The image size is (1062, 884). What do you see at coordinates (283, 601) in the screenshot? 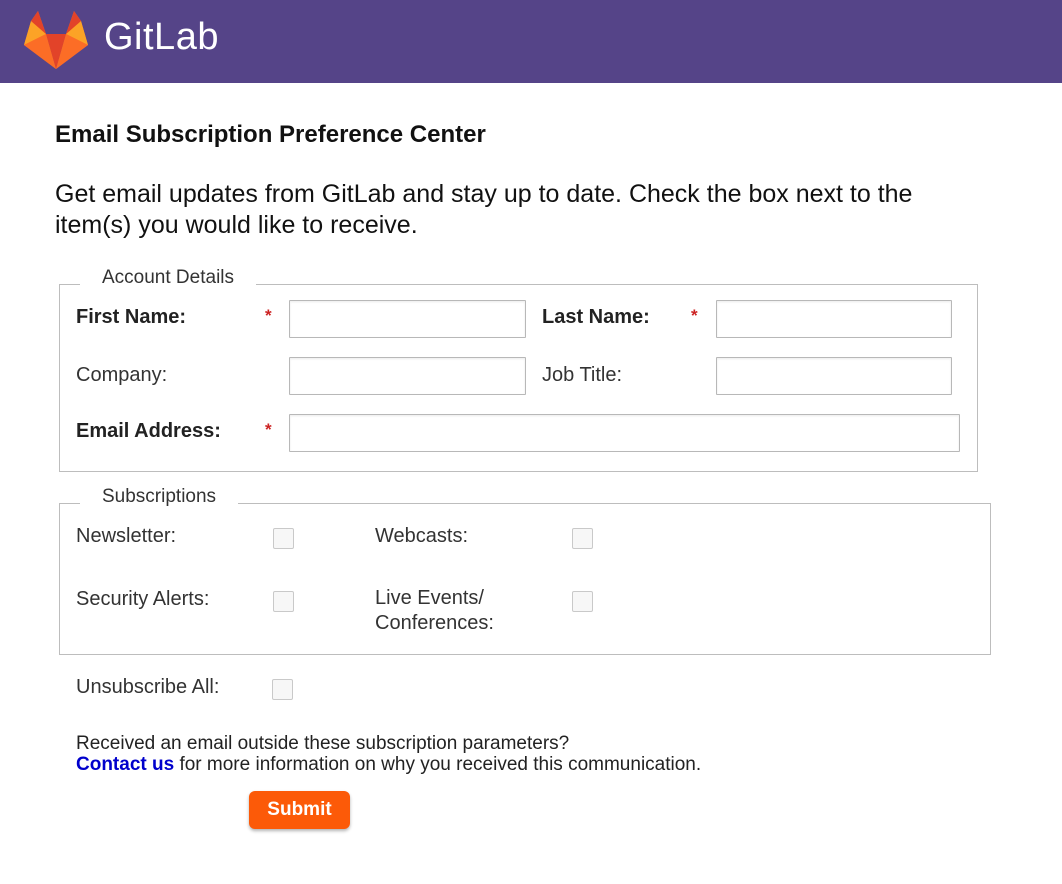
I see `security-alerts-checkbox` at bounding box center [283, 601].